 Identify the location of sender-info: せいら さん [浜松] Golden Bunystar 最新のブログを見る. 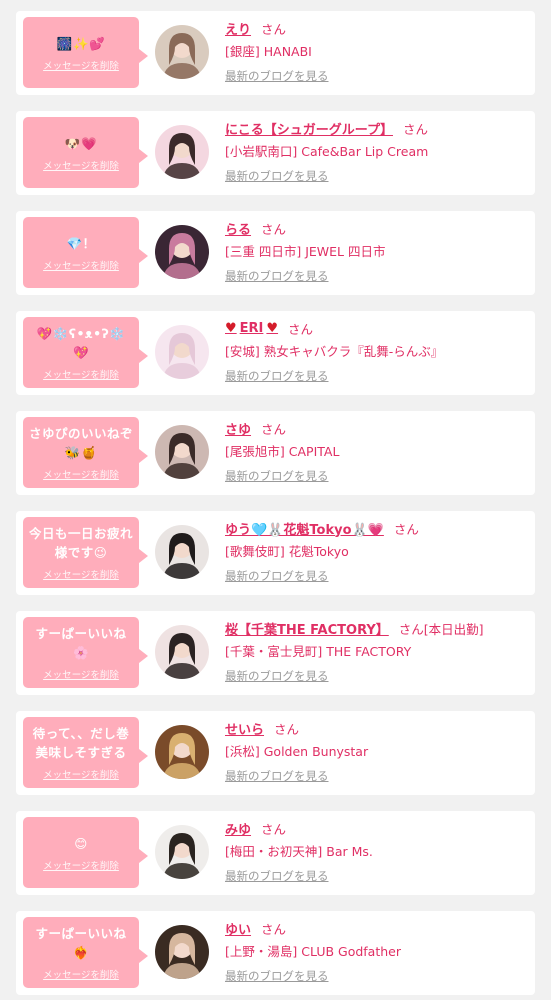
(375, 751).